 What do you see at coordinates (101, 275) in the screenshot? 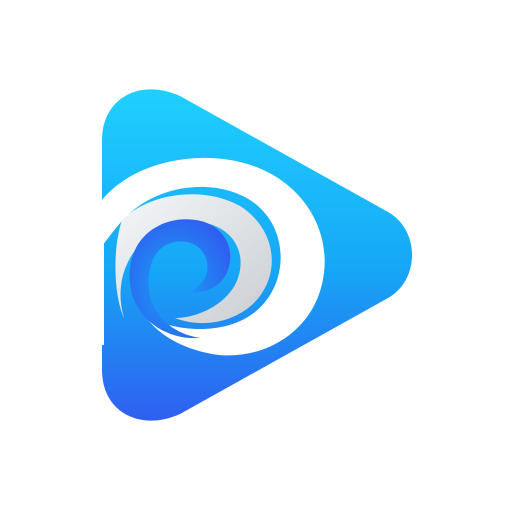
I see `left-edge-cut` at bounding box center [101, 275].